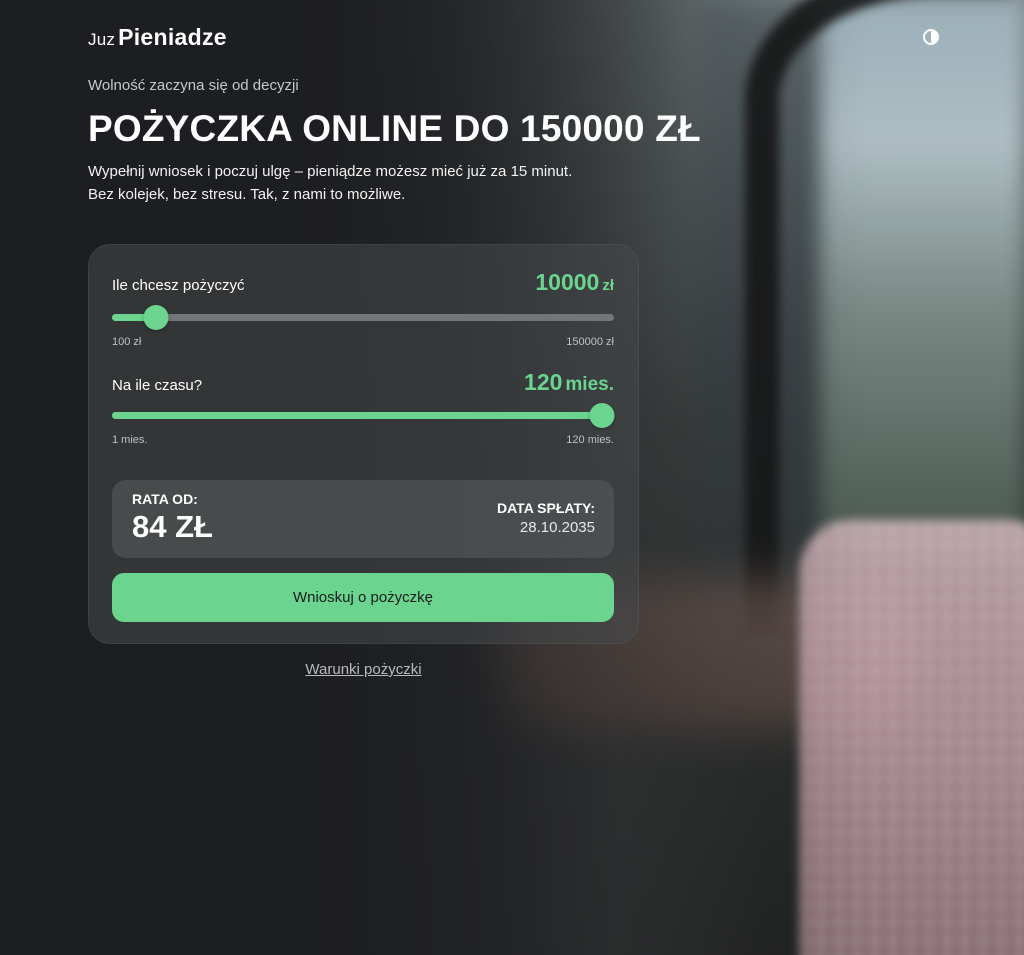  Describe the element at coordinates (394, 128) in the screenshot. I see `page-title: POŻYCZKA ONLINE DO 150000 ZŁ` at that location.